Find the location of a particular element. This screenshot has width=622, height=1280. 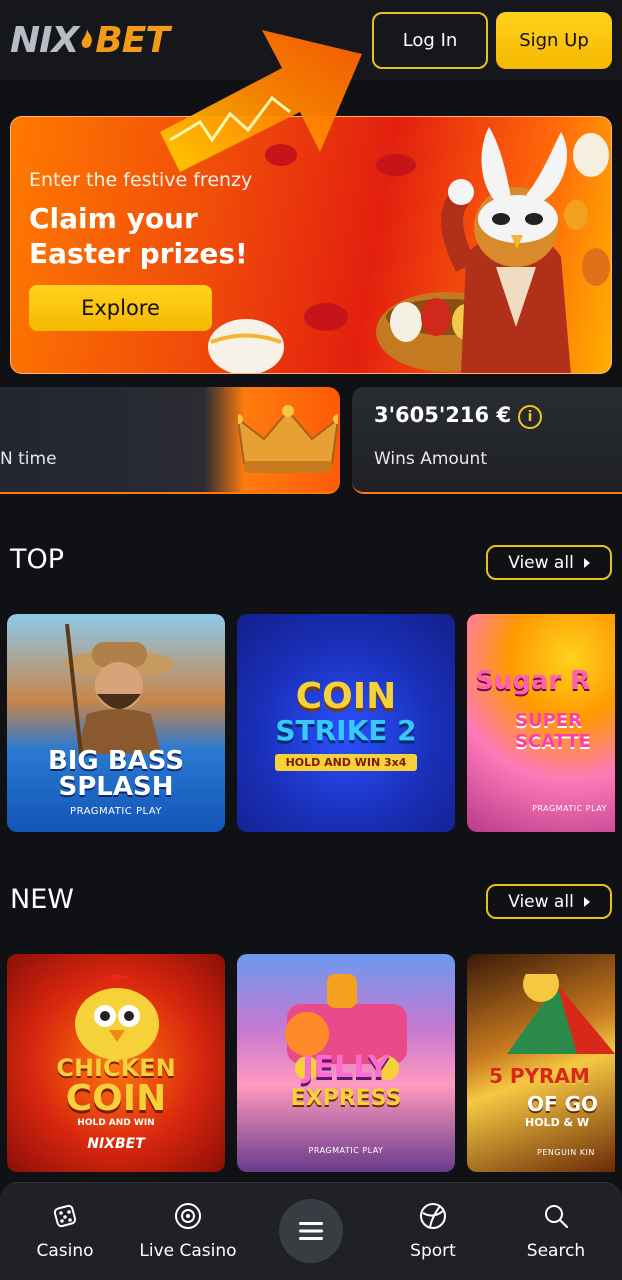

nav-label: Live Casino is located at coordinates (188, 1251).